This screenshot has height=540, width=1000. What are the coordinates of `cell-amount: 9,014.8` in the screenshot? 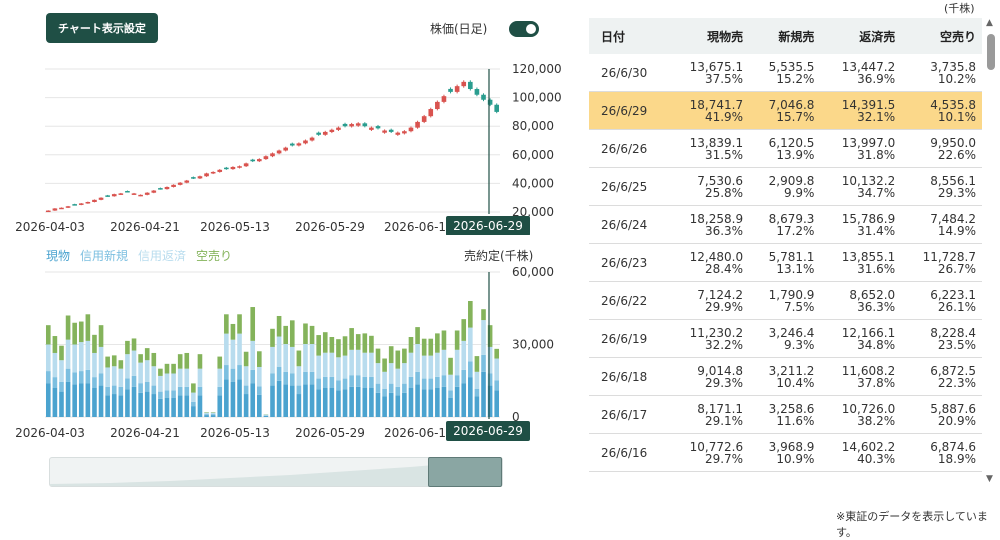 It's located at (708, 371).